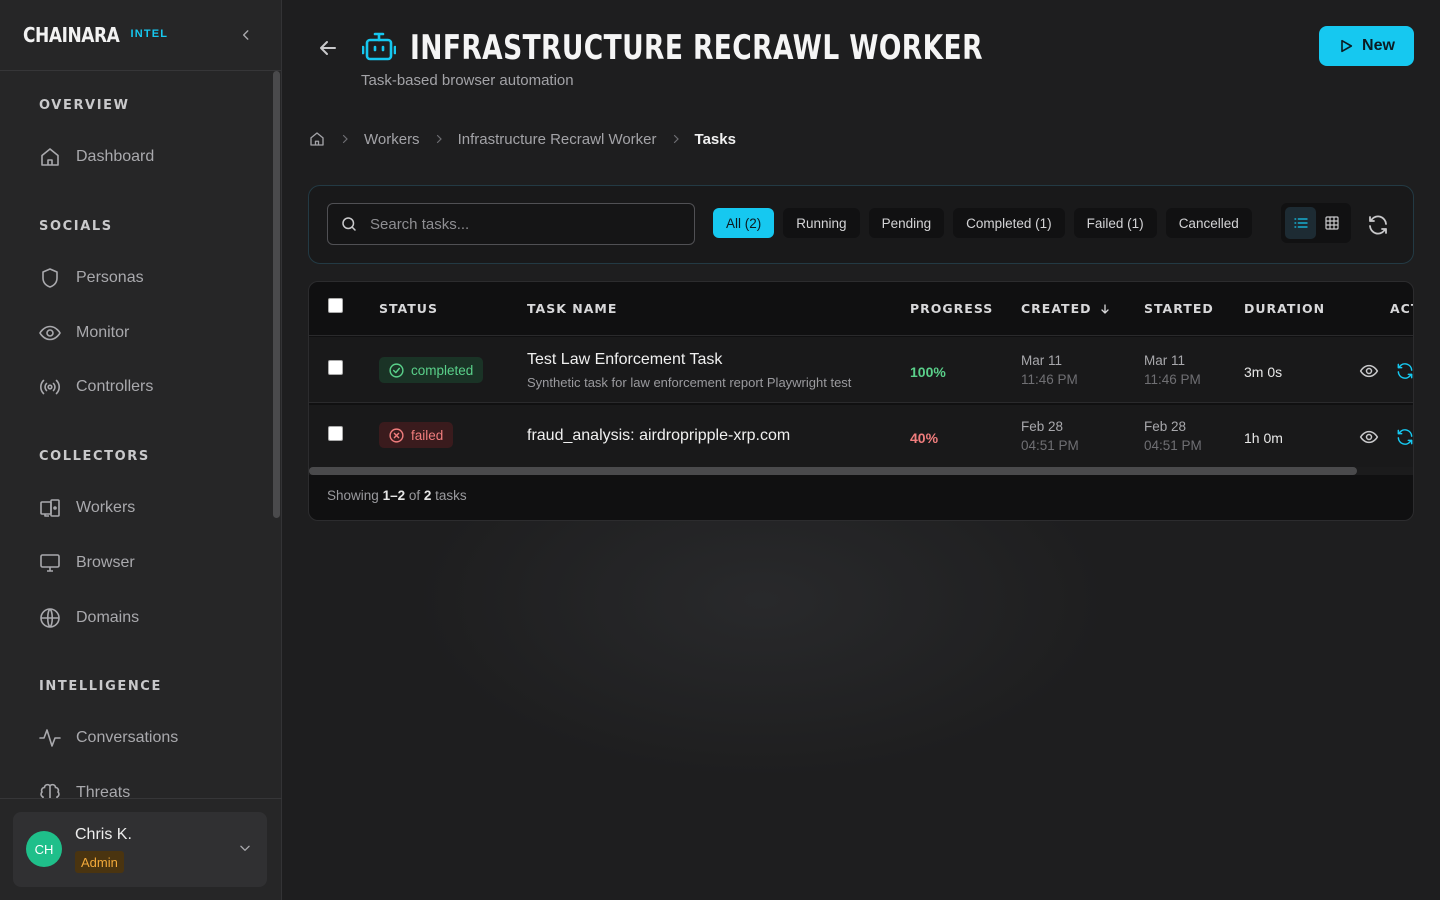  I want to click on table-footer: Showing 1–2 of 2 tasks, so click(397, 495).